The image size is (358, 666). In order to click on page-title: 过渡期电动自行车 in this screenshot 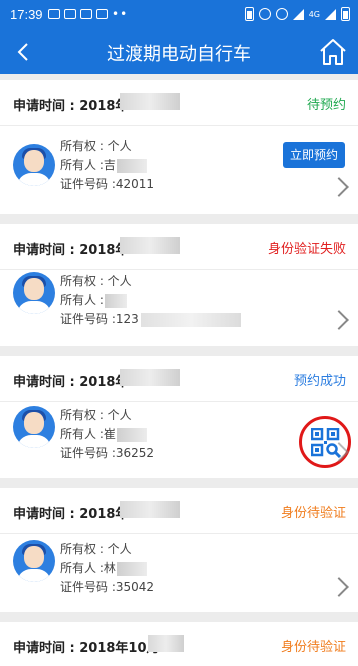, I will do `click(179, 54)`.